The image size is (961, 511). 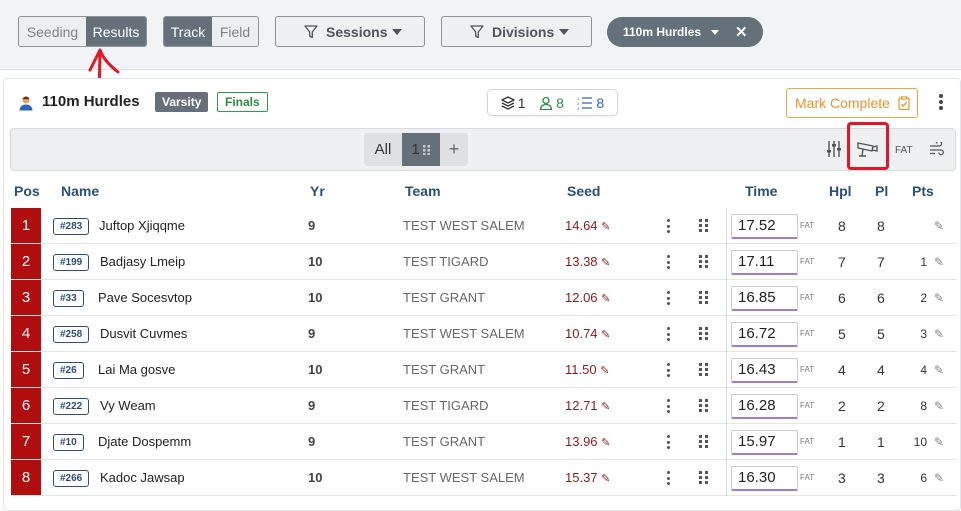 I want to click on seed-mark: 11.50, so click(x=581, y=369).